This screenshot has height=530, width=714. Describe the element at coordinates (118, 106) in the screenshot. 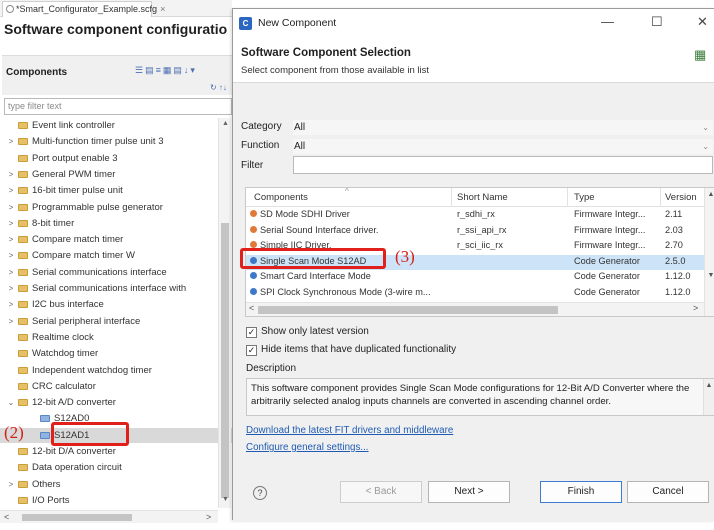

I see `component-filter-input: type filter text` at that location.